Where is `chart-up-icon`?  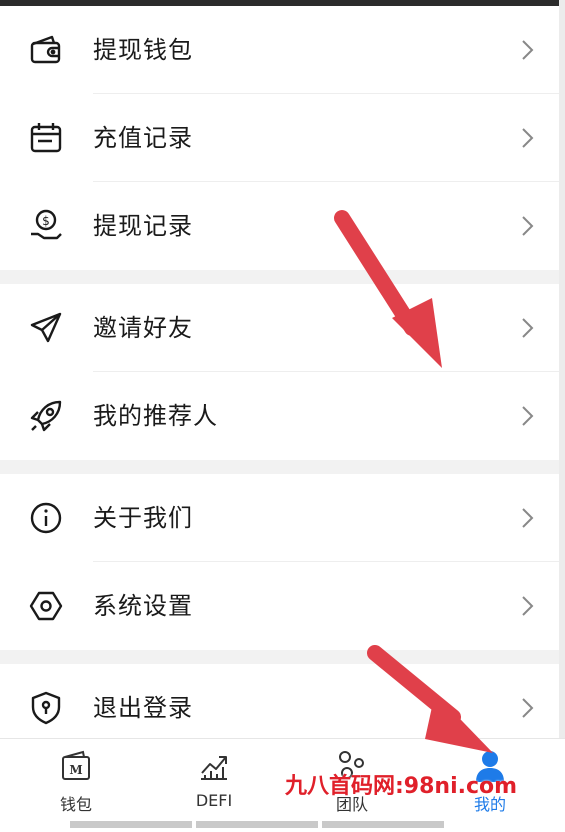 chart-up-icon is located at coordinates (214, 766).